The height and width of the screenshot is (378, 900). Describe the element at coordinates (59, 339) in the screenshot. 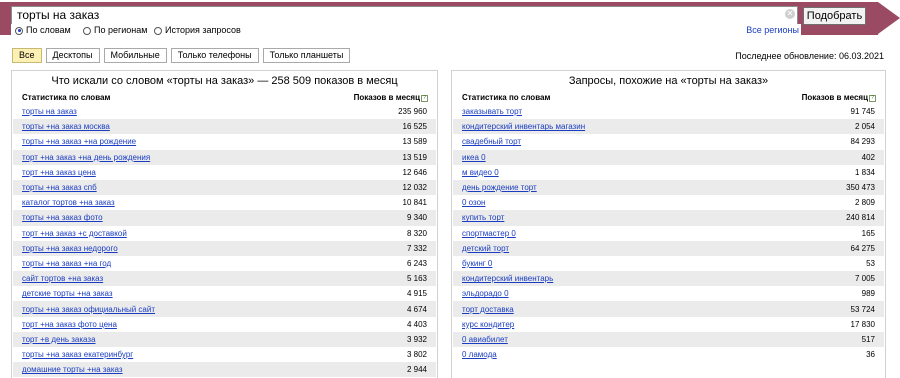

I see `query-link: торт +в день заказа` at that location.